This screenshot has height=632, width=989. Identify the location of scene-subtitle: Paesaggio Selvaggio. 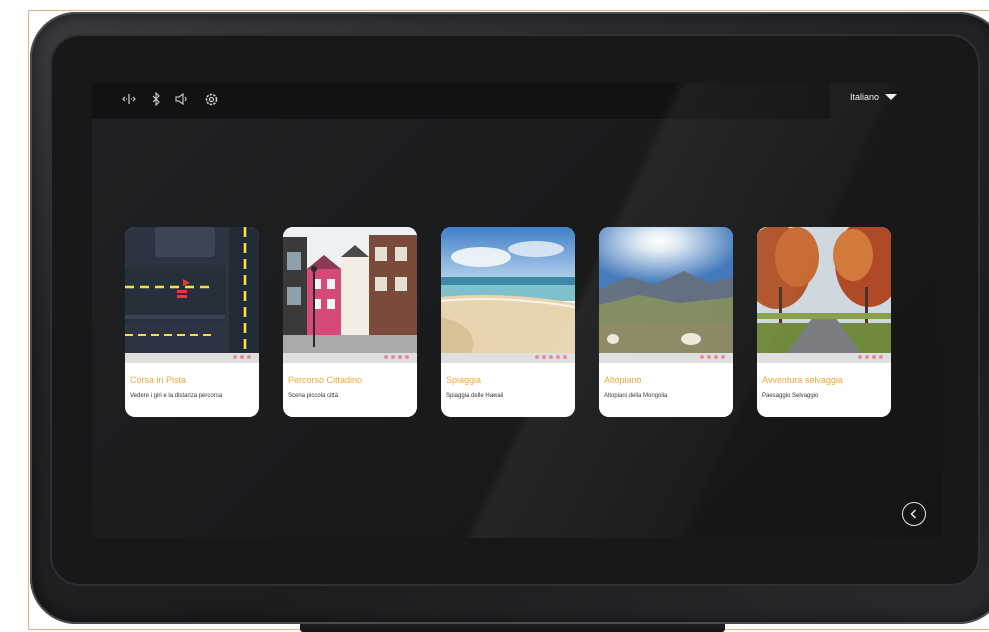
(790, 396).